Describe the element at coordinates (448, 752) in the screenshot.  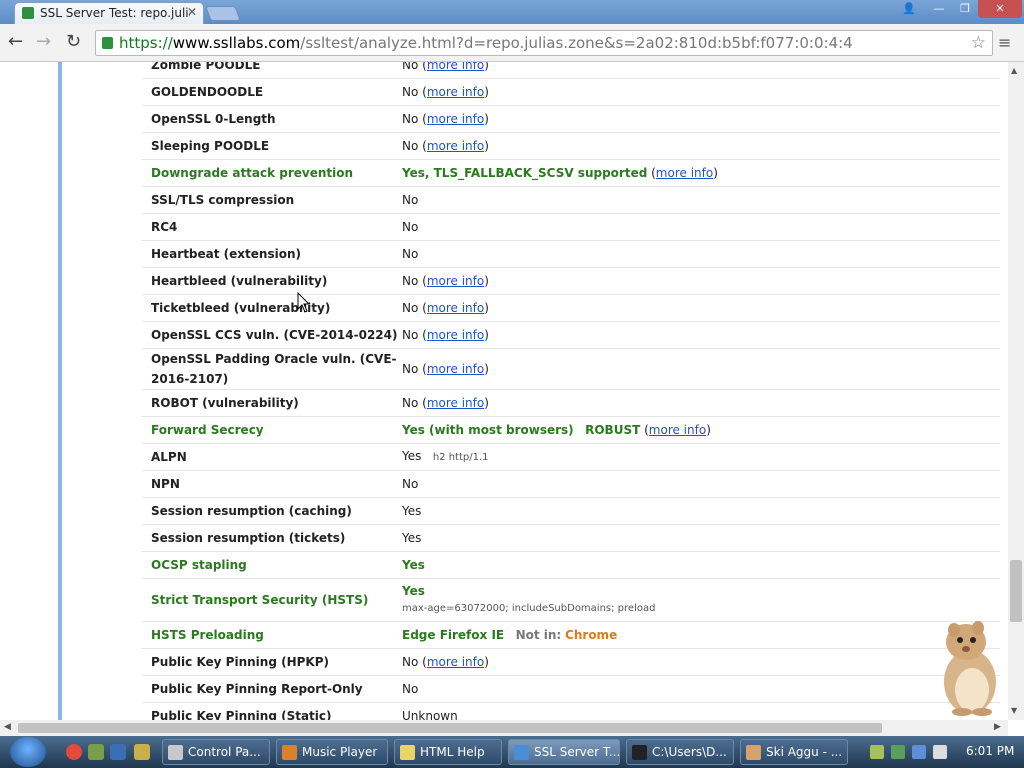
I see `taskbar-button: HTML Help` at that location.